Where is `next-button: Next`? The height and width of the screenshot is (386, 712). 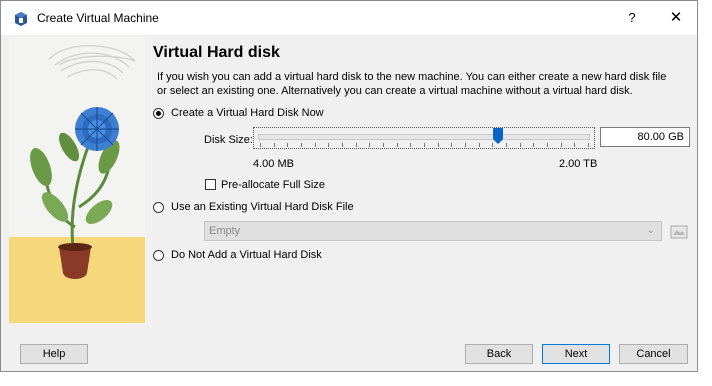 next-button: Next is located at coordinates (576, 354).